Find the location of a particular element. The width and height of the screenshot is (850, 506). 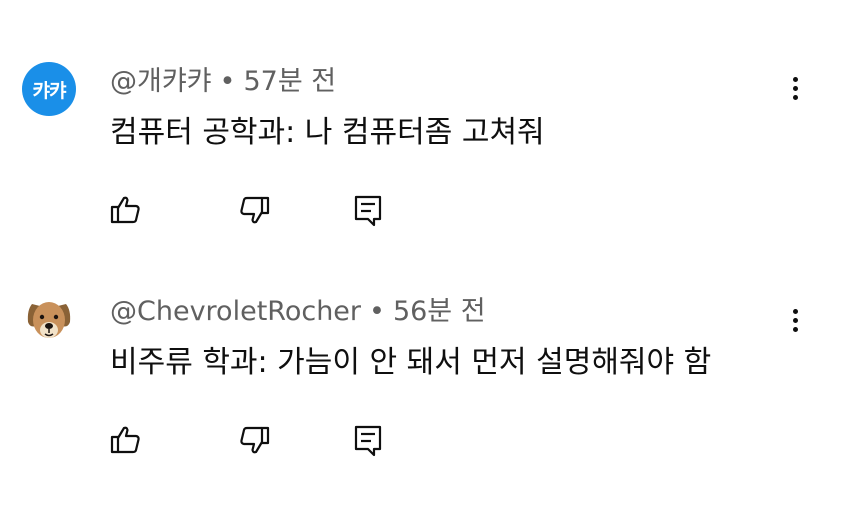

comment-text: 컴퓨터 공학과: 나 컴퓨터좀 고쳐줘 is located at coordinates (327, 132).